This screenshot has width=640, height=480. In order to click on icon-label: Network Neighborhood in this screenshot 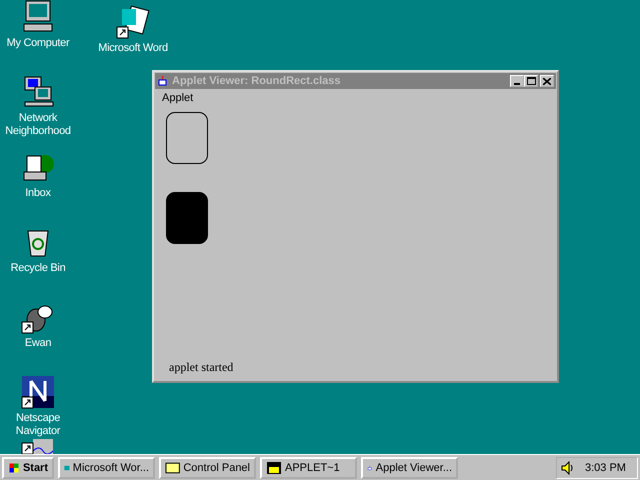, I will do `click(38, 125)`.